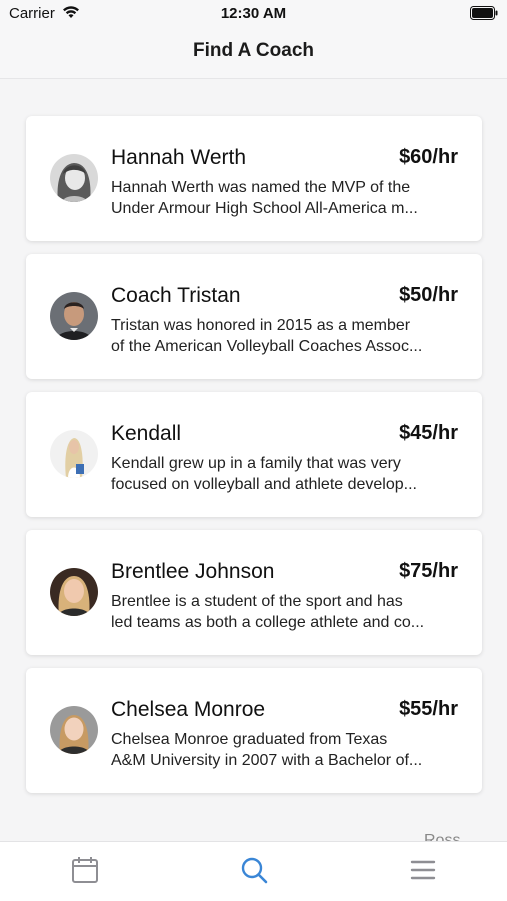  Describe the element at coordinates (442, 837) in the screenshot. I see `next-item-peek-text: Ross` at that location.